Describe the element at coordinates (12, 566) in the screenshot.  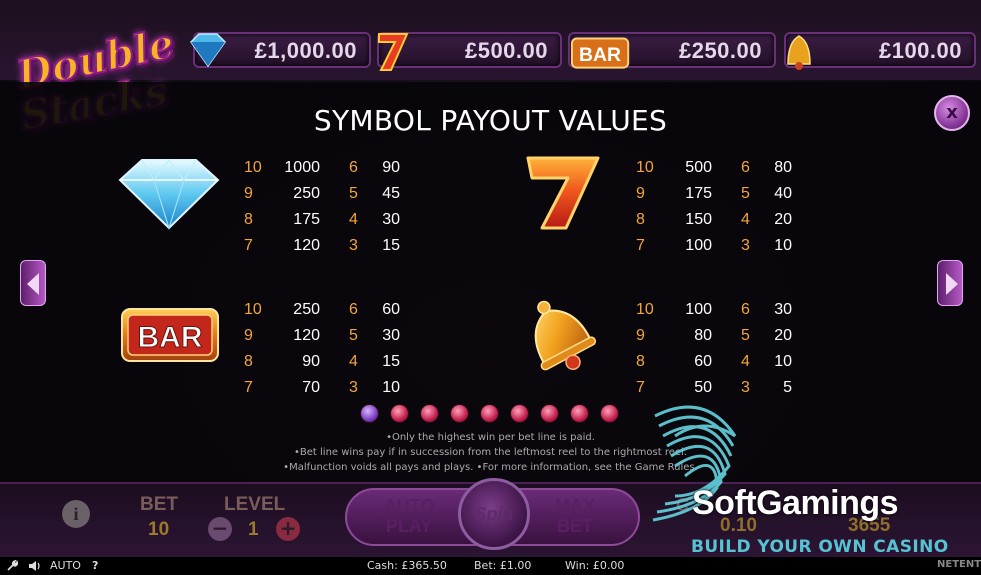
I see `settings-wrench-icon` at that location.